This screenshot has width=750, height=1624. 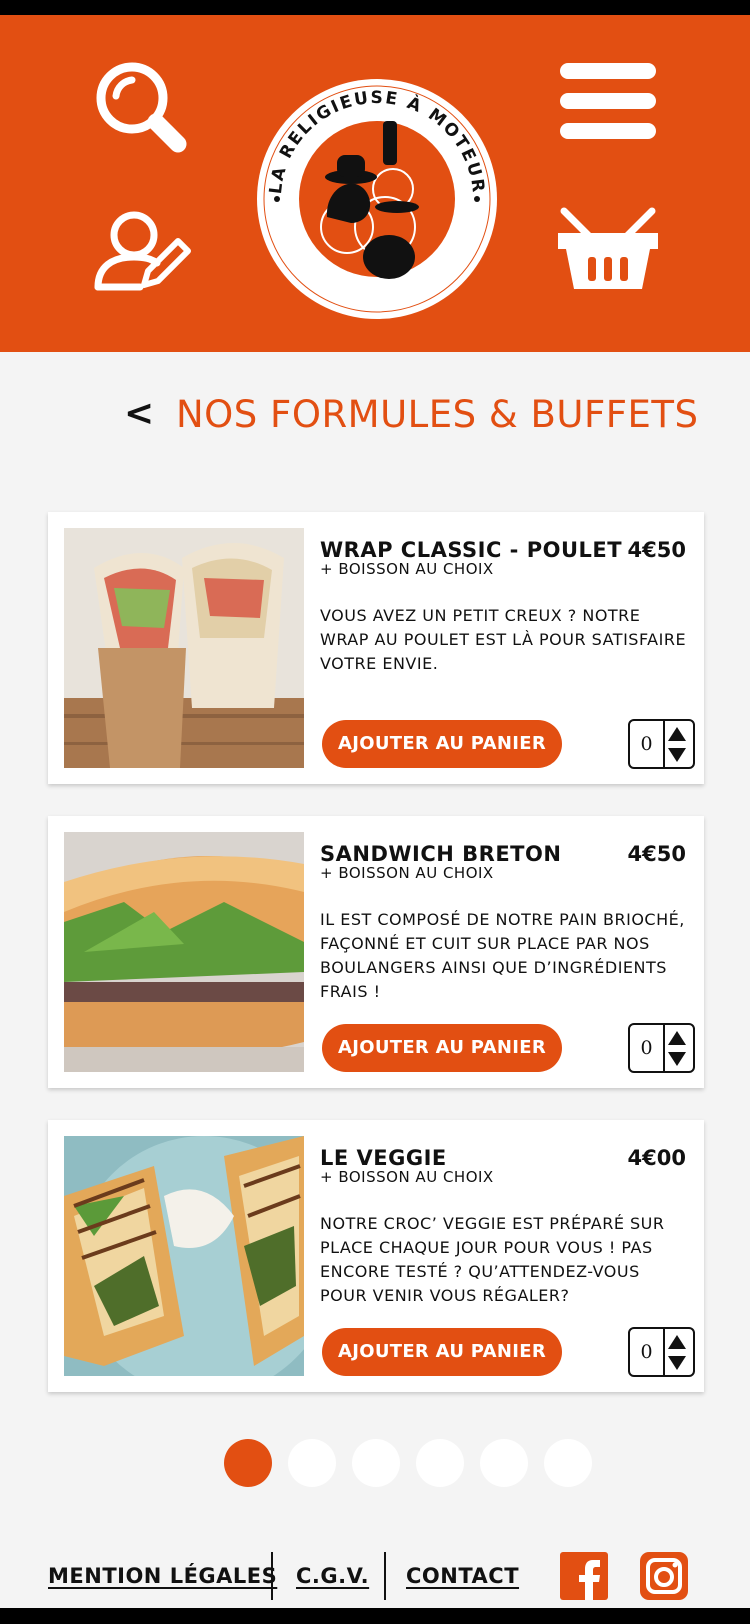 I want to click on menu-icon, so click(x=608, y=106).